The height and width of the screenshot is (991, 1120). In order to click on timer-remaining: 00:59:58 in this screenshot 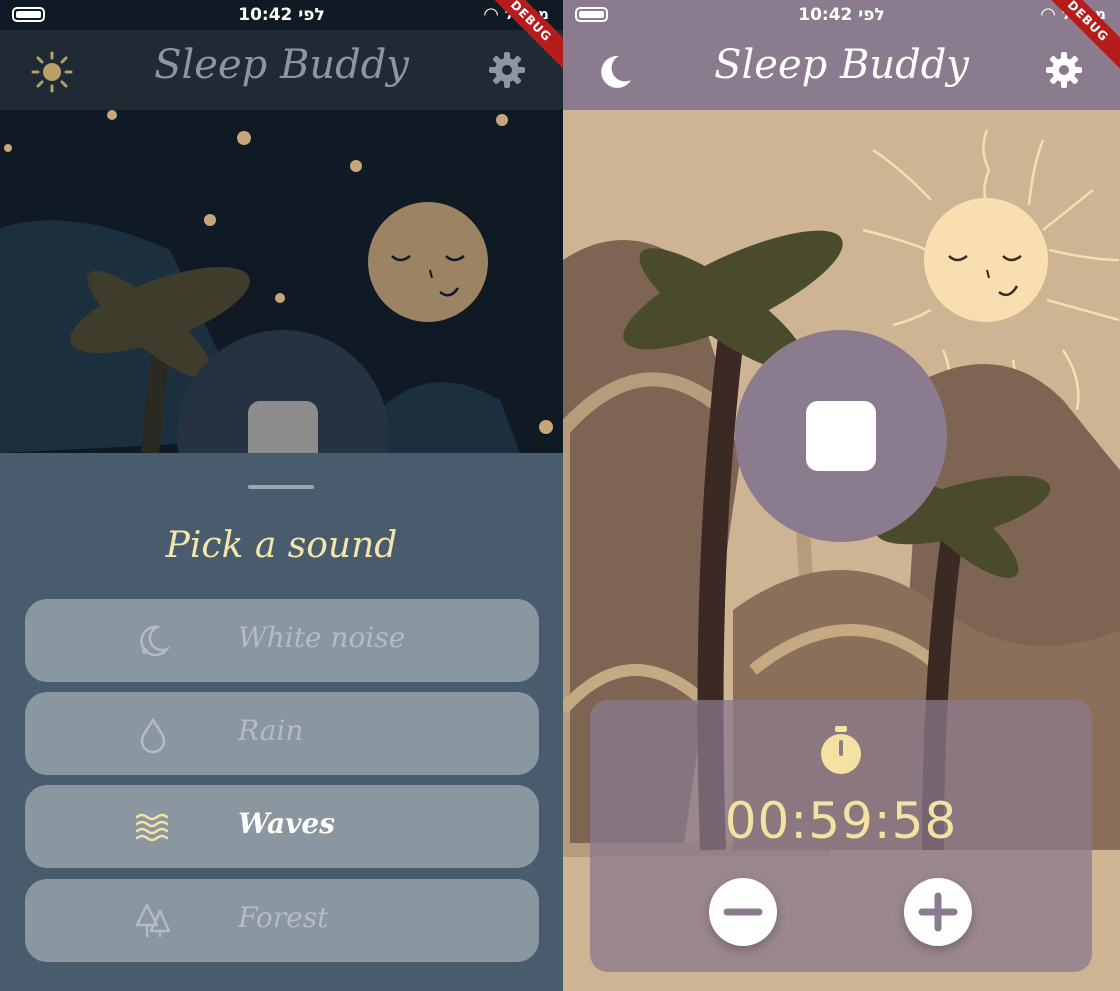, I will do `click(841, 821)`.